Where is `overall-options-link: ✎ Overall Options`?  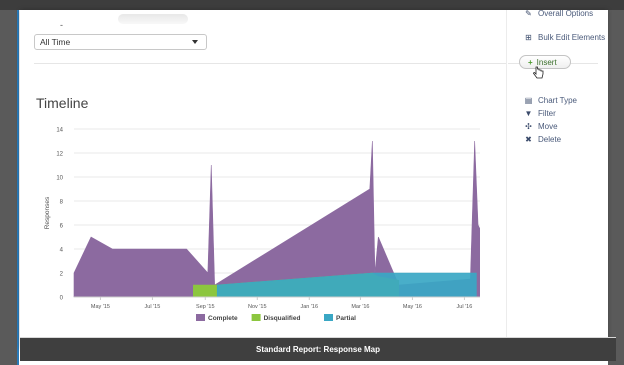
overall-options-link: ✎ Overall Options is located at coordinates (558, 13).